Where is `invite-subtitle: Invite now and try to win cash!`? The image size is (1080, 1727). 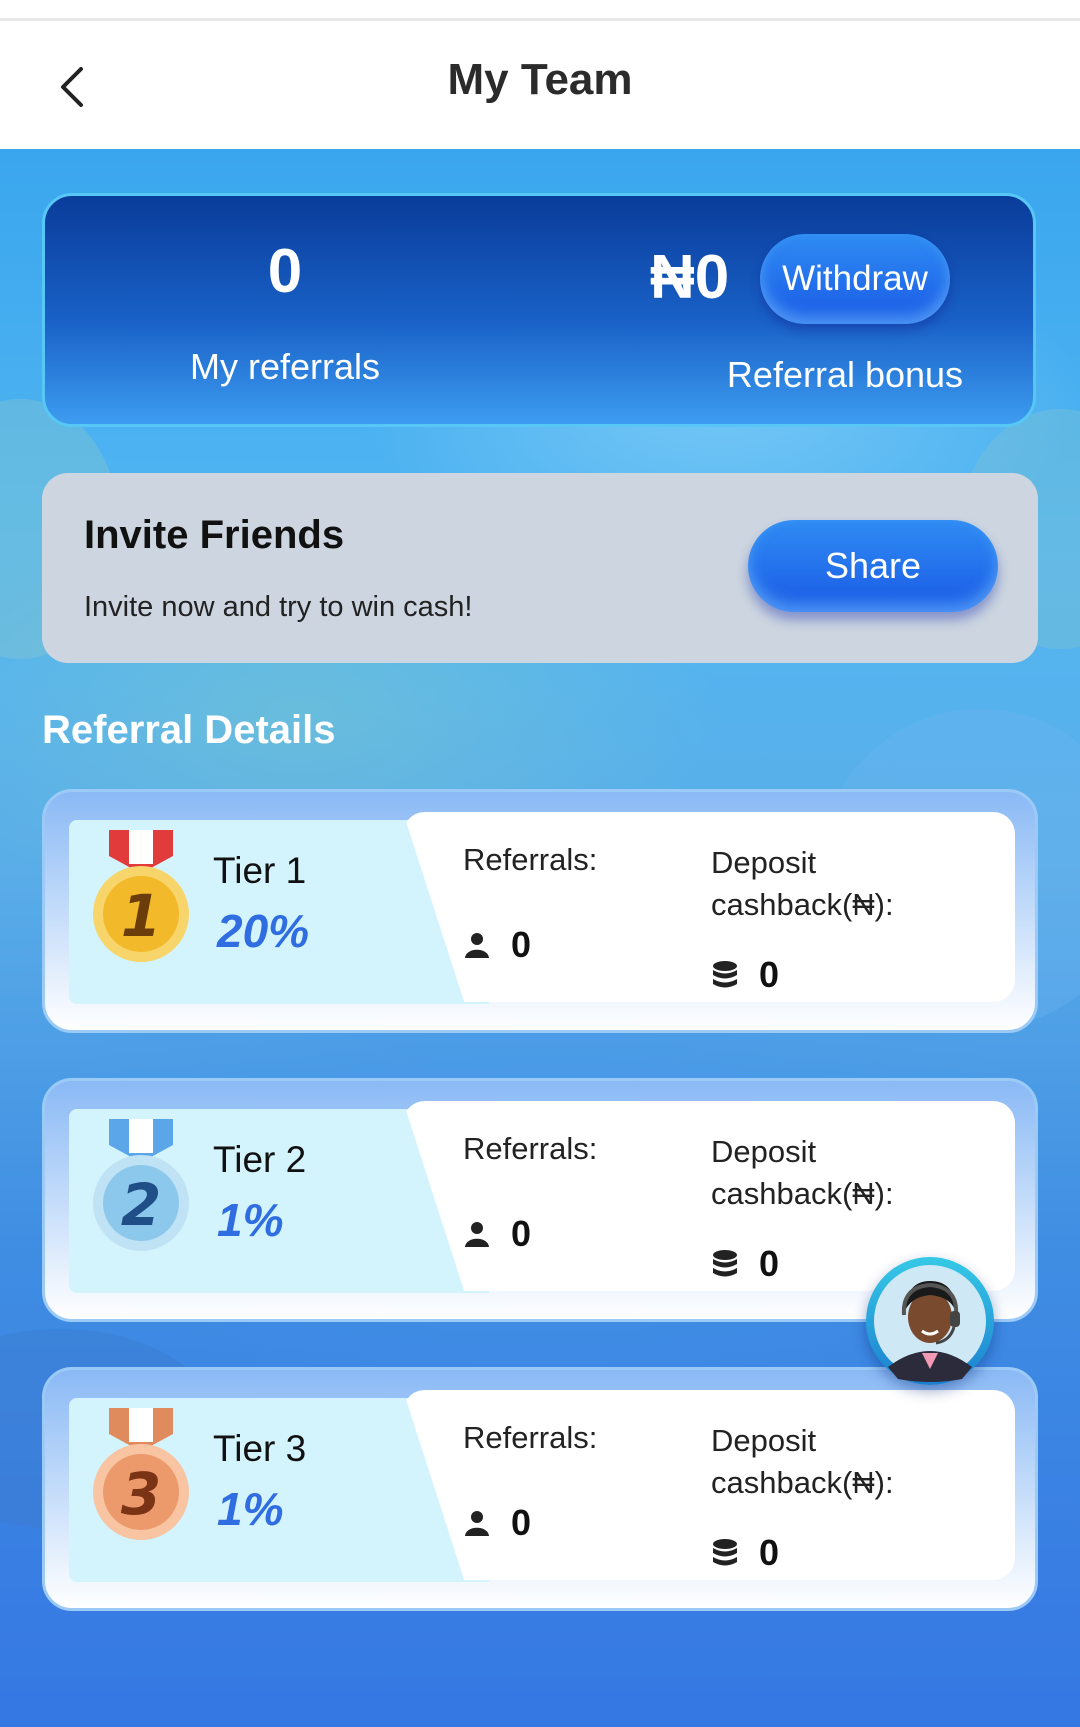
invite-subtitle: Invite now and try to win cash! is located at coordinates (278, 607).